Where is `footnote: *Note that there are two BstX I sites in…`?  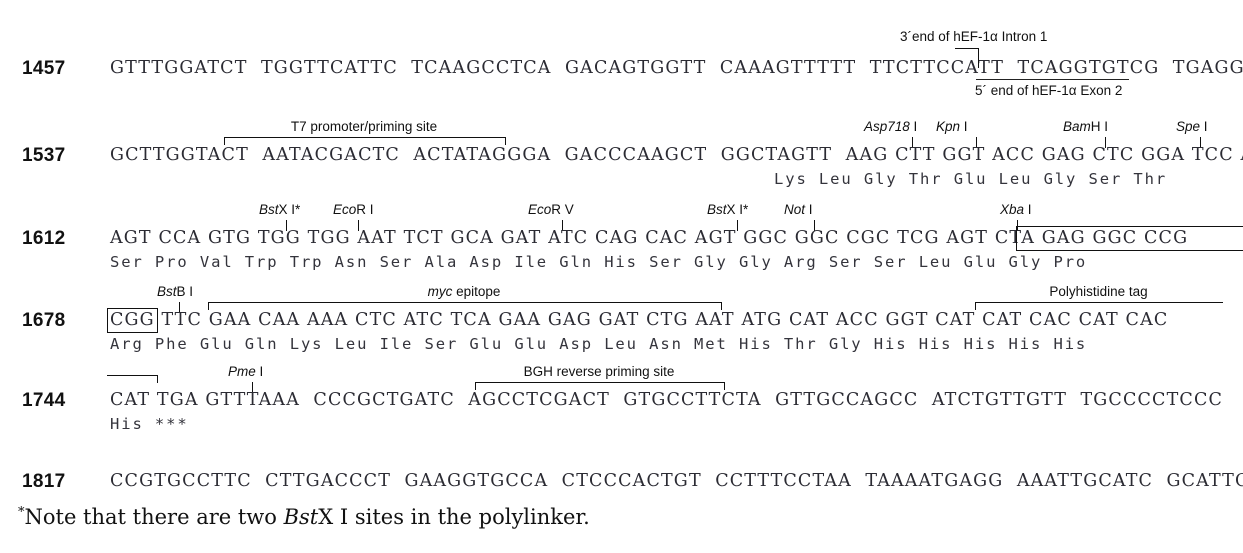
footnote: *Note that there are two BstX I sites in… is located at coordinates (304, 517).